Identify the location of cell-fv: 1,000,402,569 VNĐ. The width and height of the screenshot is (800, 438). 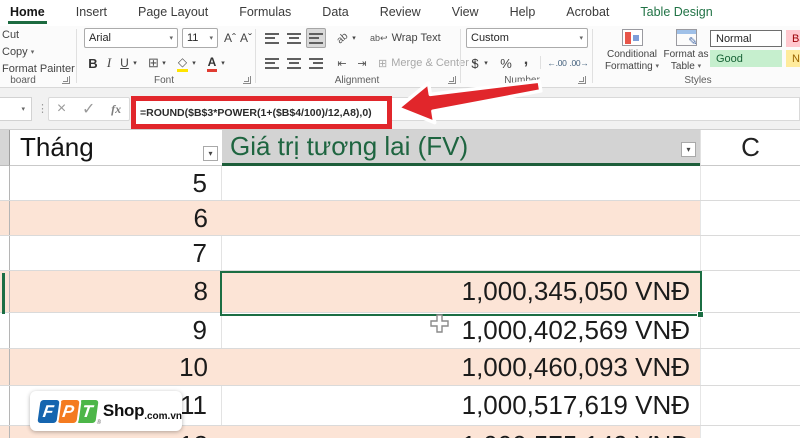
(461, 330).